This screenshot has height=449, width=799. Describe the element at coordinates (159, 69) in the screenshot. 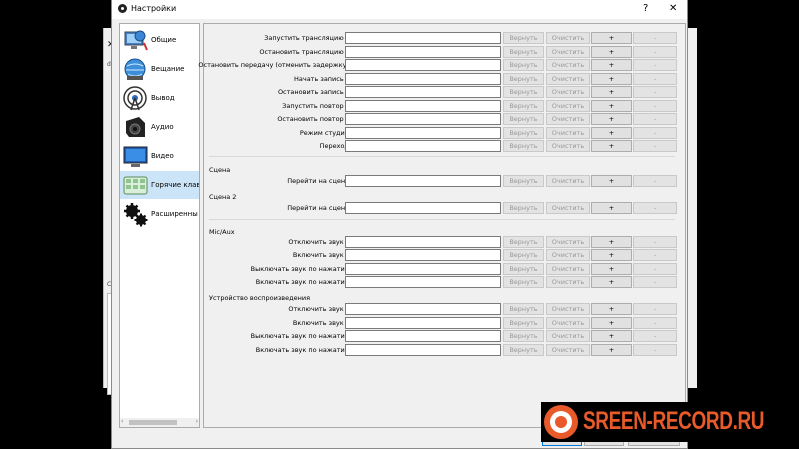

I see `sidebar-item-stream: Вещание` at that location.